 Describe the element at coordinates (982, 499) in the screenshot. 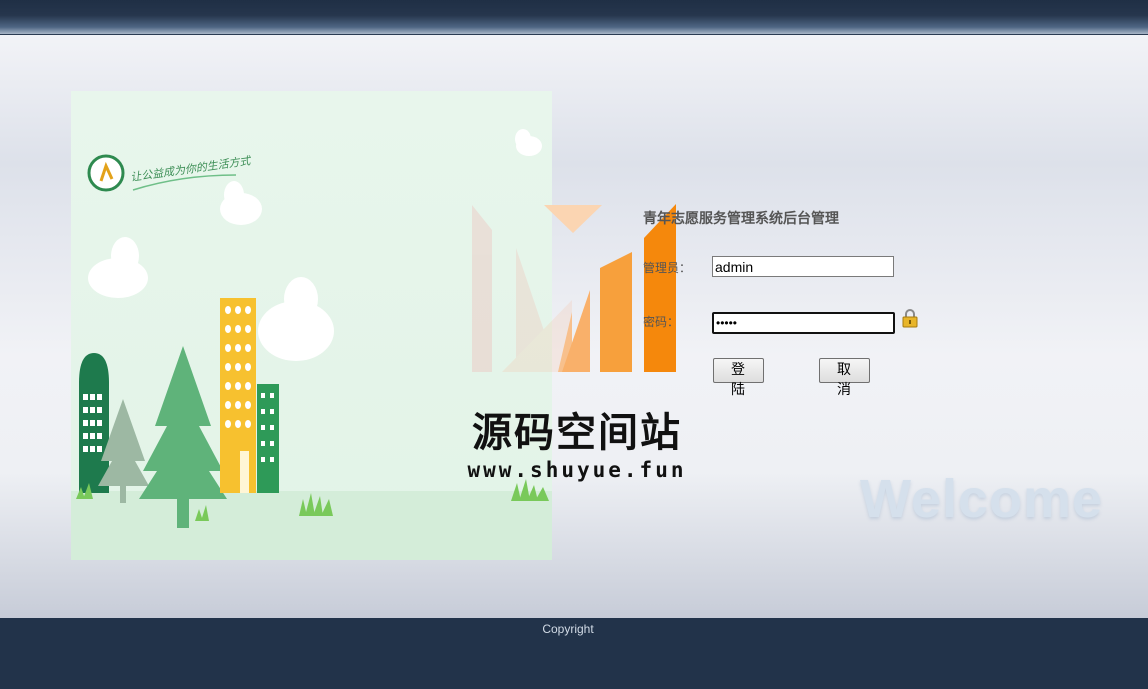

I see `welcome-text: Welcome` at that location.